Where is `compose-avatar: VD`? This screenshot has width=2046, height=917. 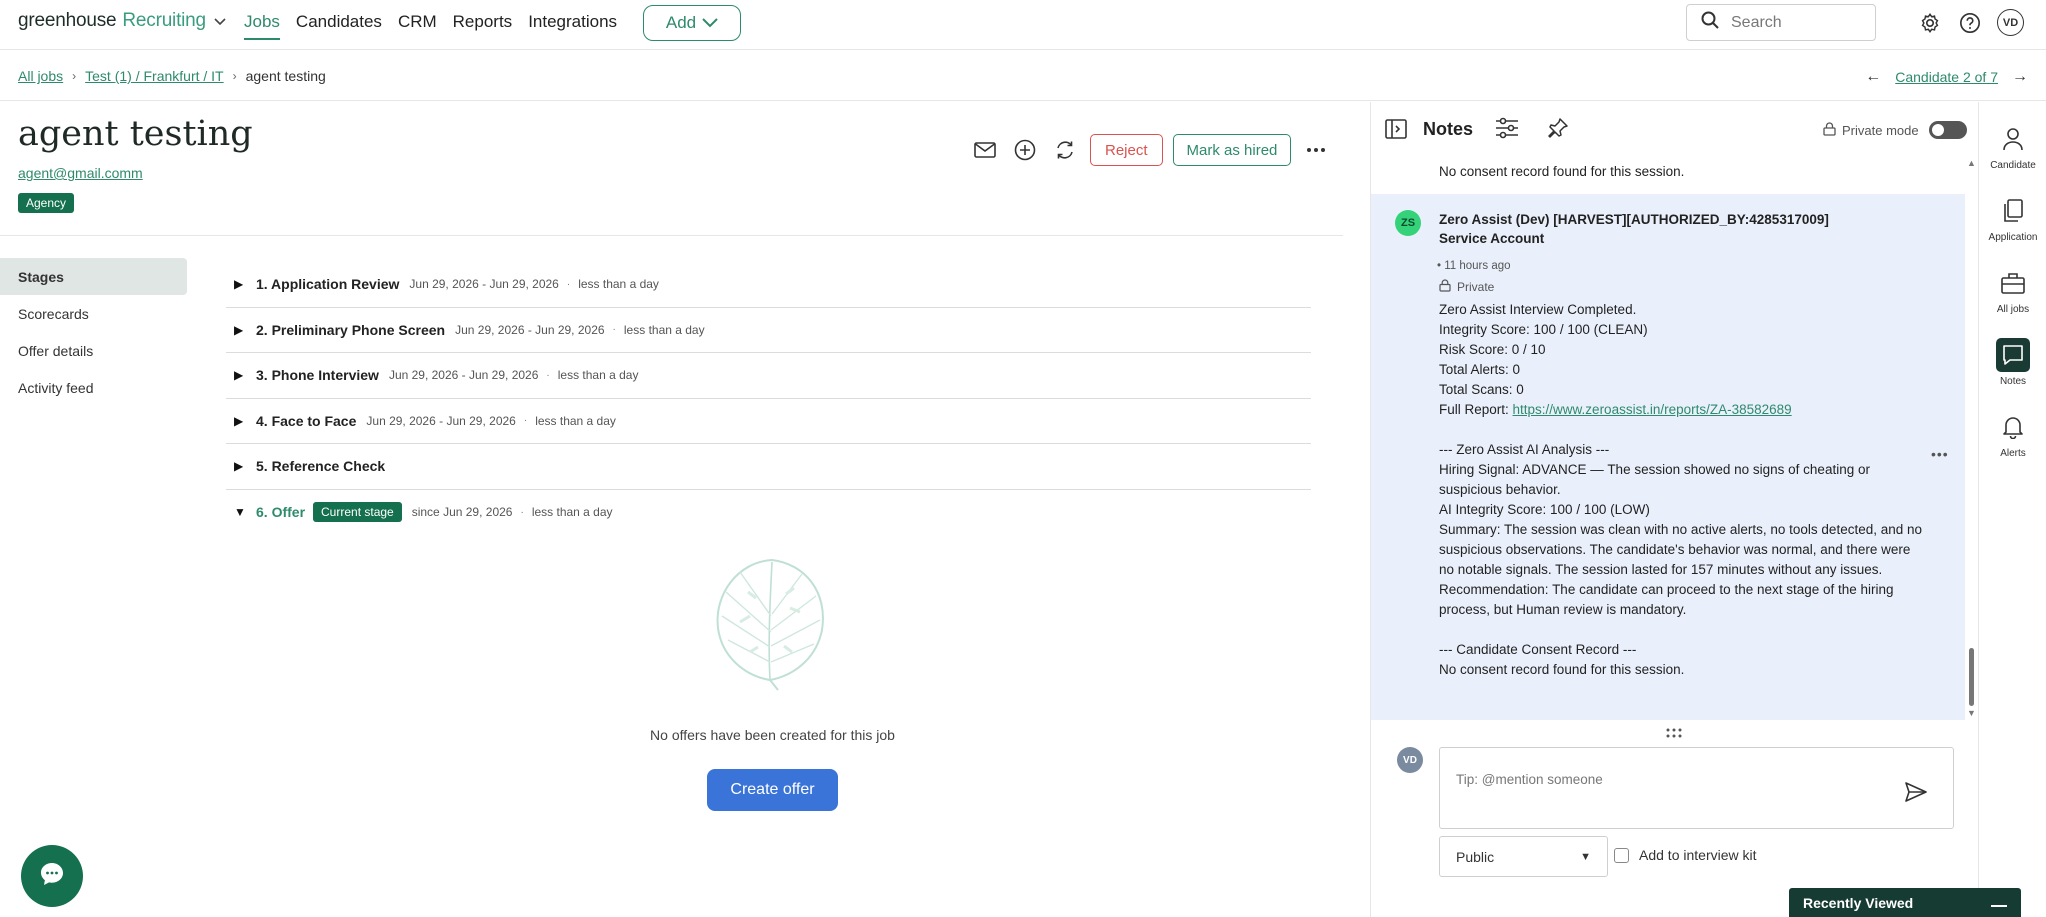
compose-avatar: VD is located at coordinates (1410, 760).